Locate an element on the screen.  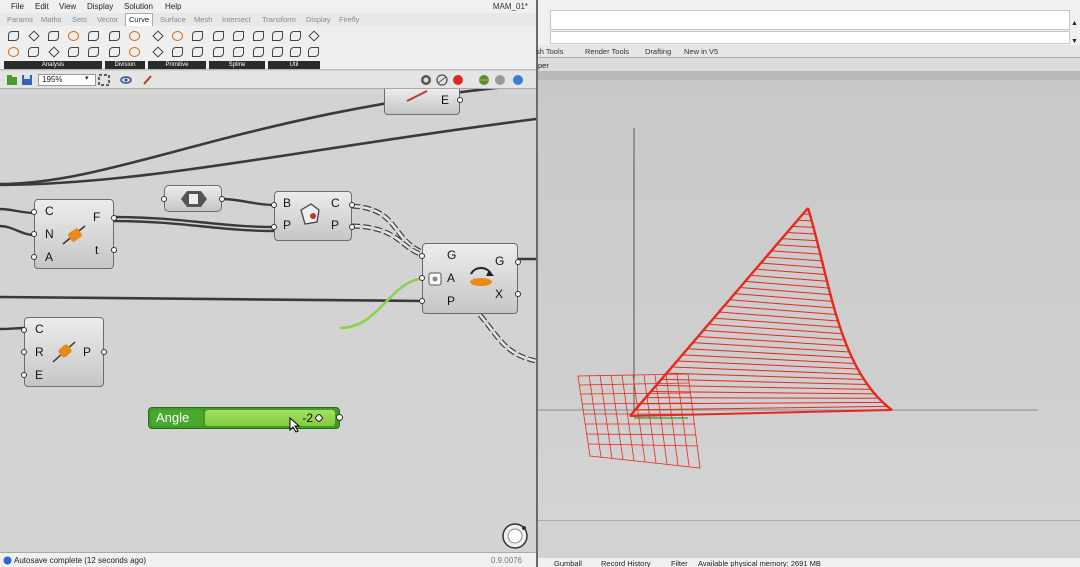
tab-mesh-tools: sh Tools is located at coordinates (549, 51).